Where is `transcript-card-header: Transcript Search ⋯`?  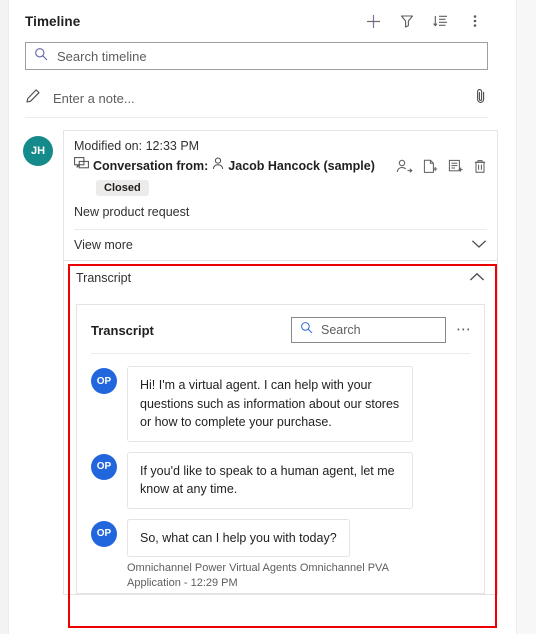 transcript-card-header: Transcript Search ⋯ is located at coordinates (280, 329).